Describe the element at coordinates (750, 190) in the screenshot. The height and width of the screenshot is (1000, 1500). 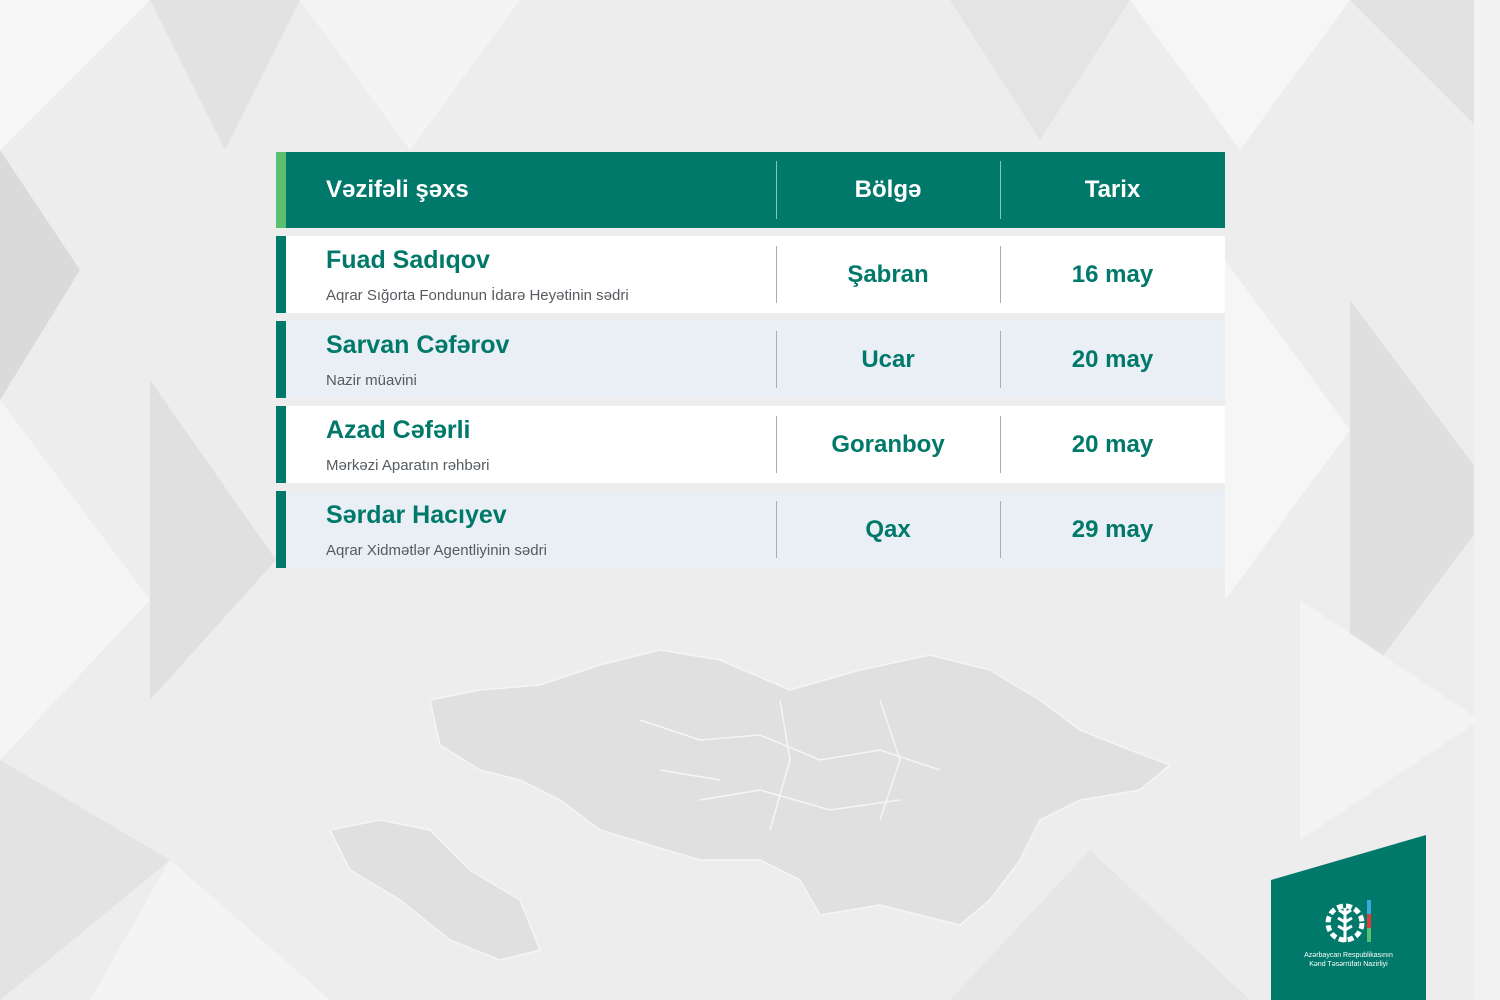
I see `table-header: Vəzifəli şəxs Bölgə Tarix` at that location.